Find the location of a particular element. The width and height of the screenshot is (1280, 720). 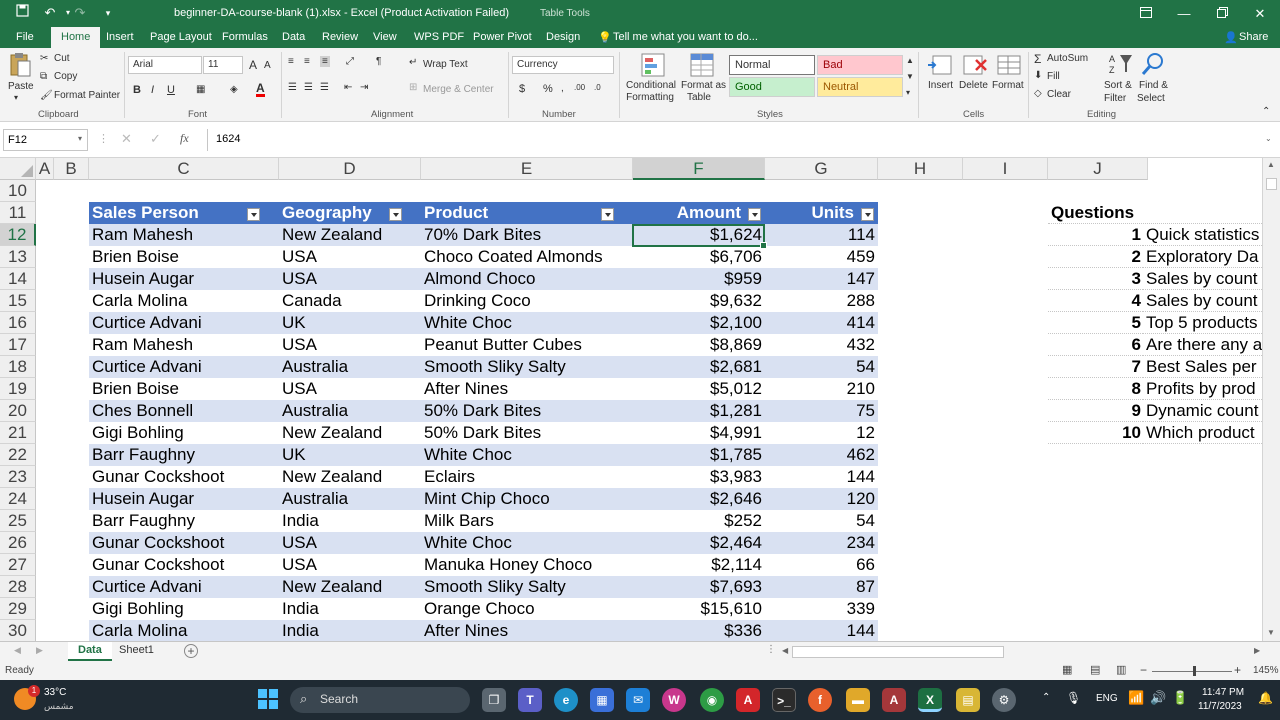

row-header-30: 30 is located at coordinates (18, 630).